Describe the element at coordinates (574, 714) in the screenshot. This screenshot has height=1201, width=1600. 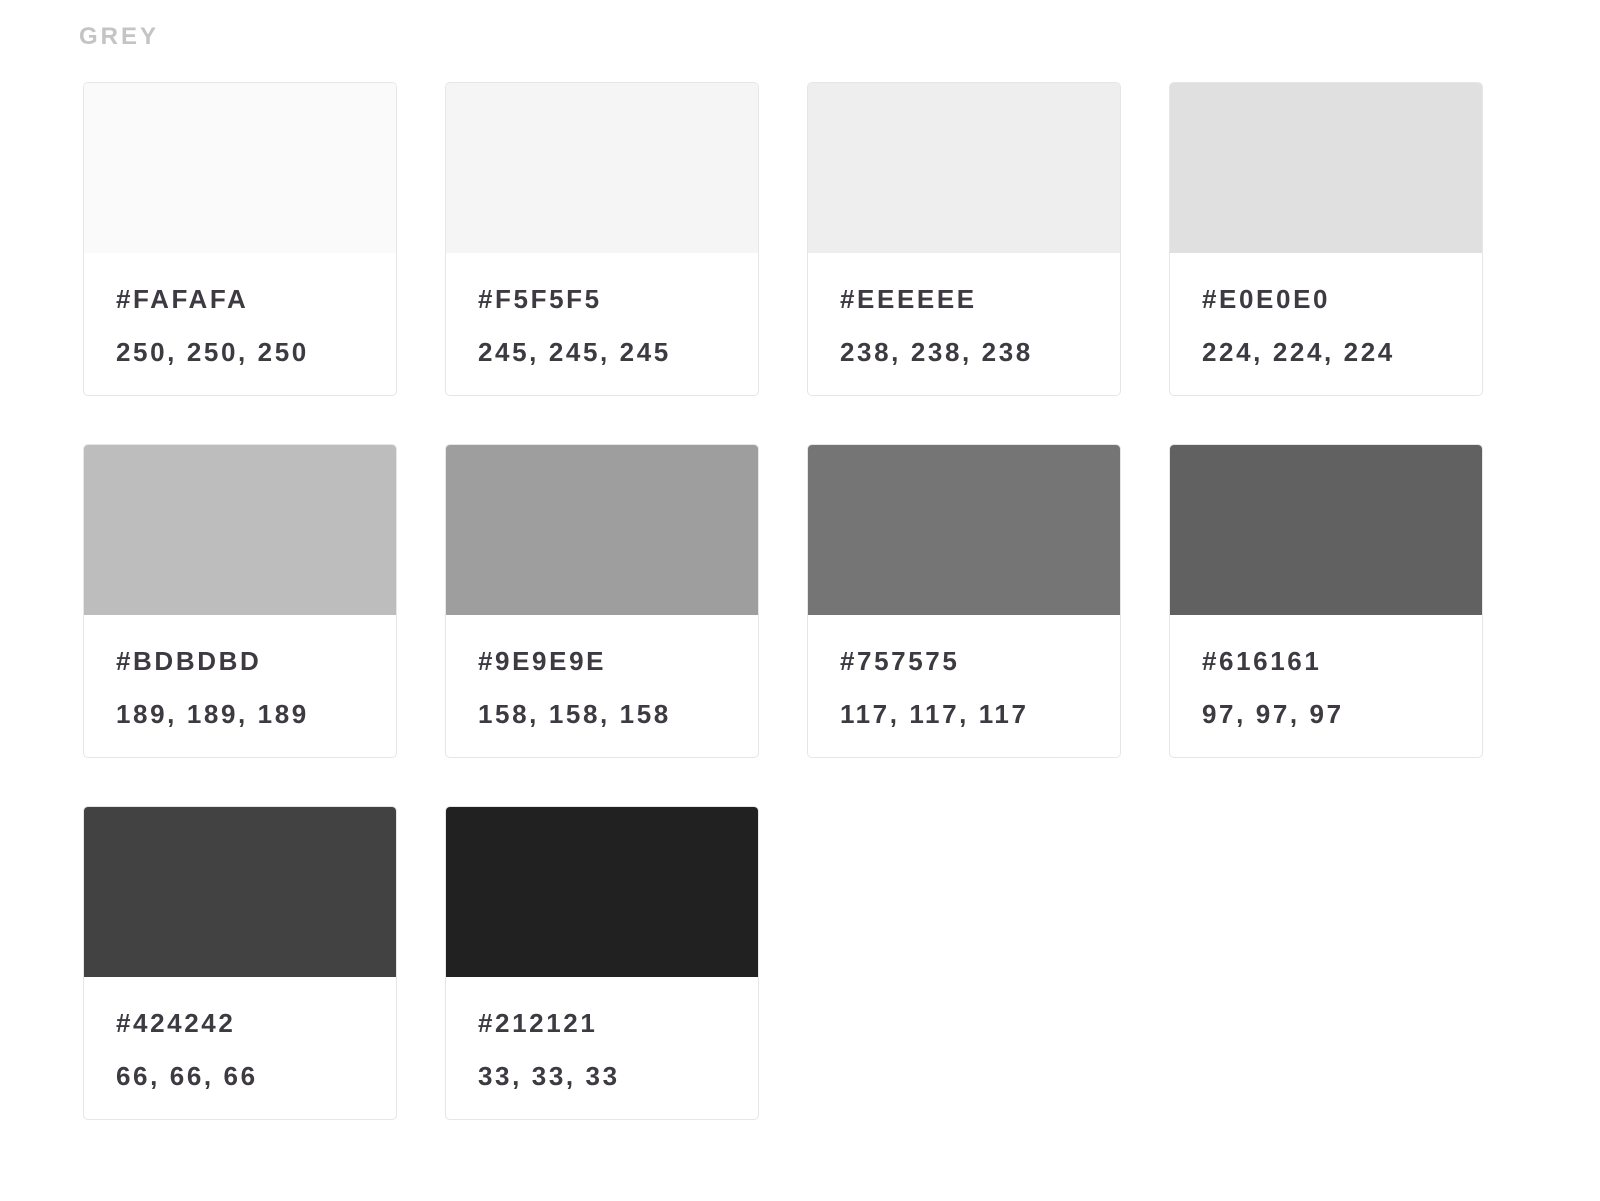
I see `rgb-value: 158, 158, 158` at that location.